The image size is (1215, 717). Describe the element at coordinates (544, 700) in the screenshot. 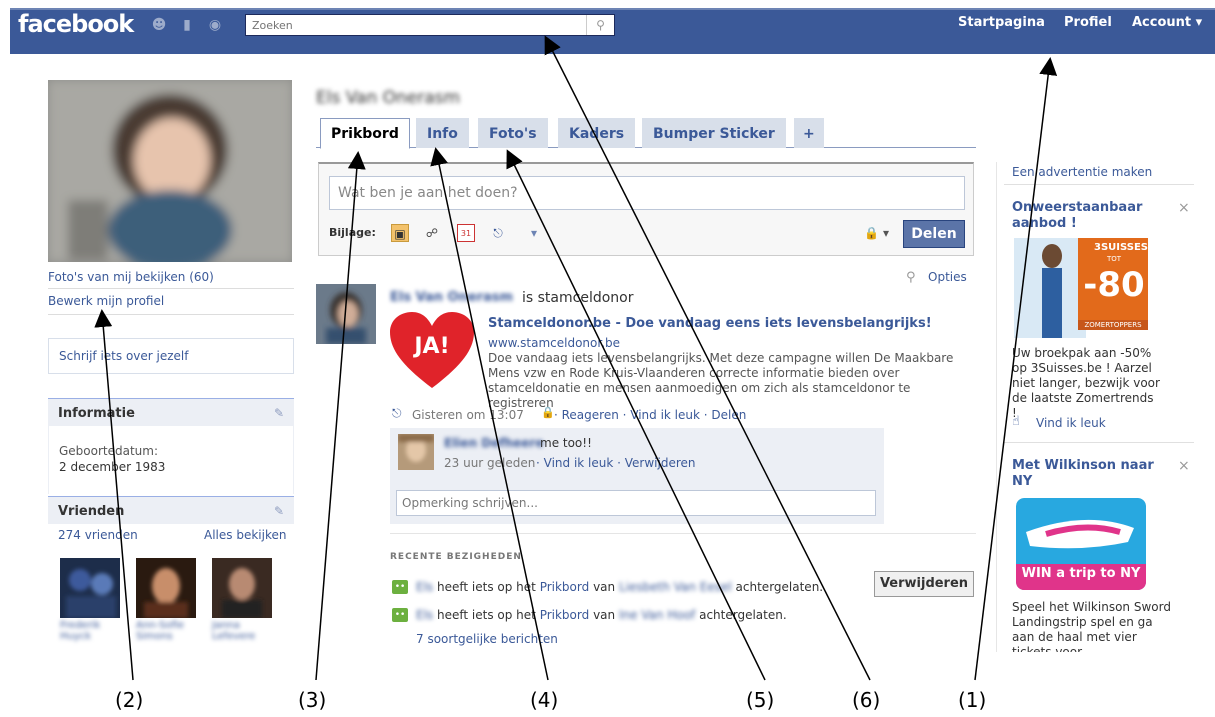

I see `callout-4: (4)` at that location.